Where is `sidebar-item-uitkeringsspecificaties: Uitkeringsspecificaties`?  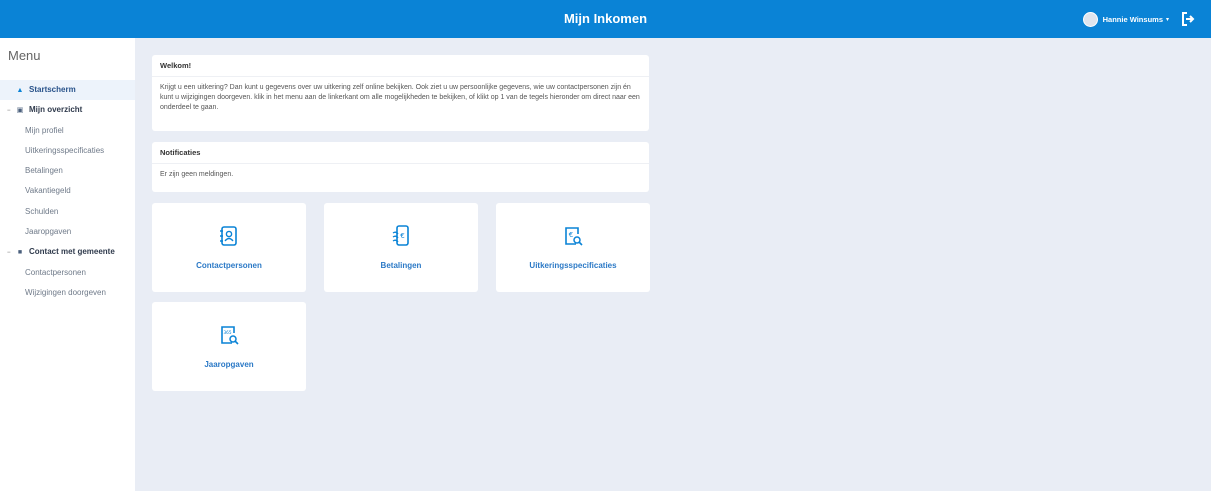 sidebar-item-uitkeringsspecificaties: Uitkeringsspecificaties is located at coordinates (67, 151).